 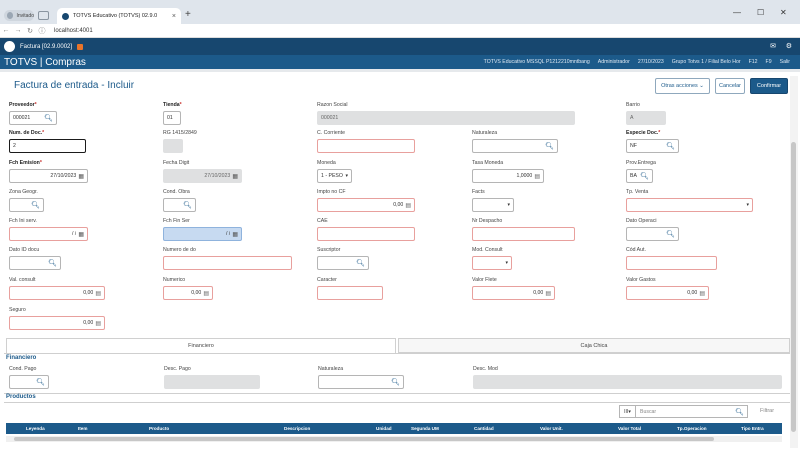 What do you see at coordinates (297, 428) in the screenshot?
I see `col-descripcion: Descripcion` at bounding box center [297, 428].